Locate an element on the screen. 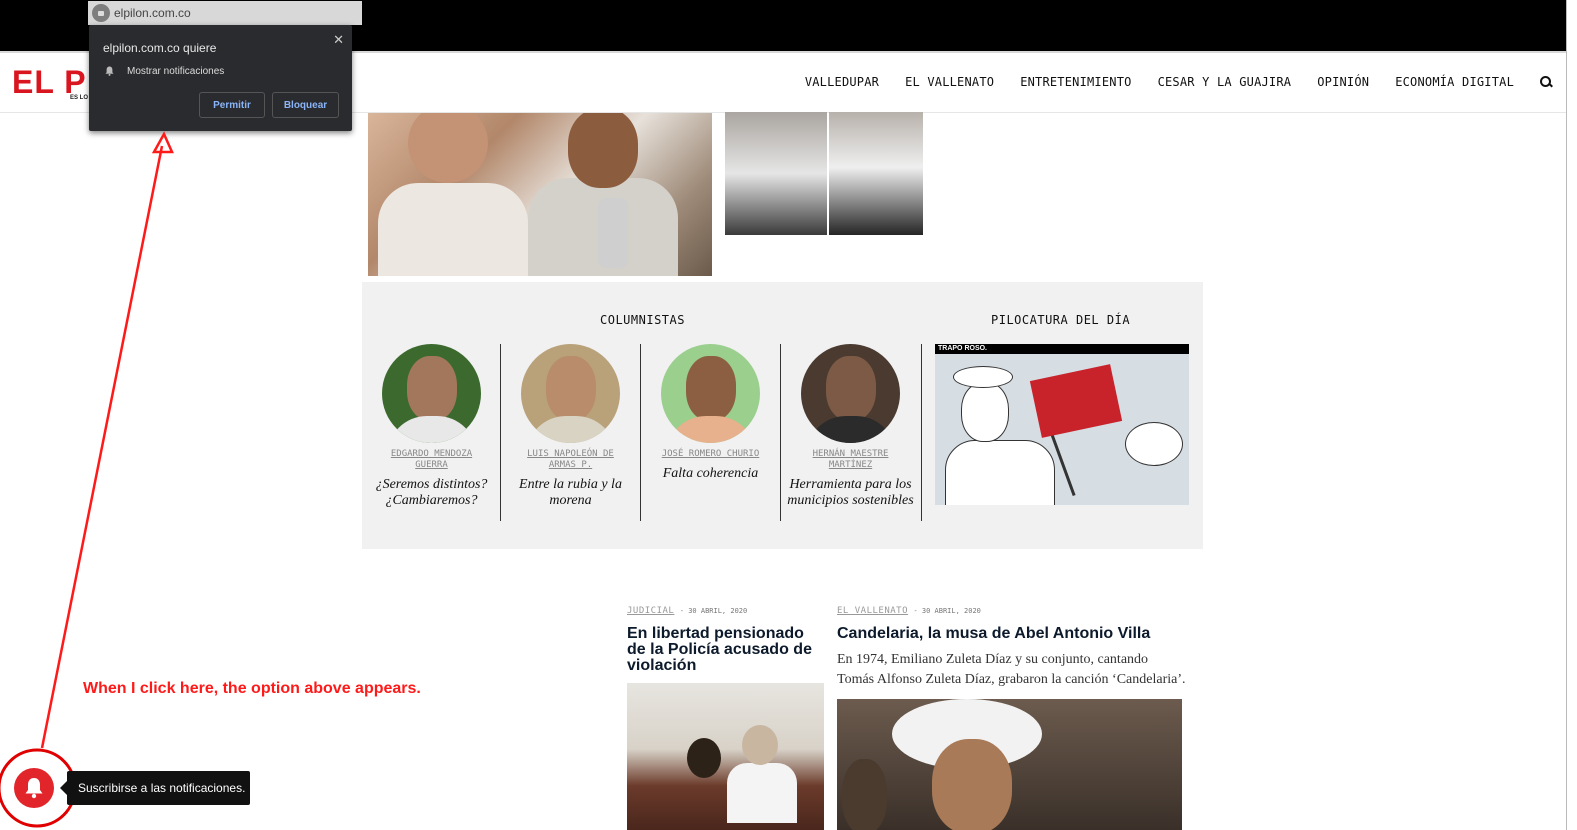  columnist-name: HERNÁN MAESTRE MARTÍNEZ is located at coordinates (850, 460).